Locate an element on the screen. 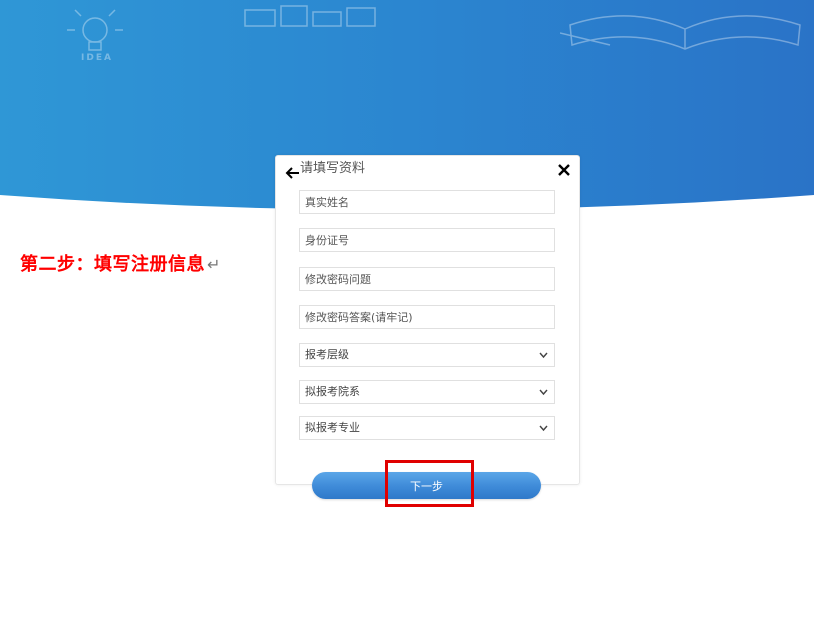 The height and width of the screenshot is (642, 814). open-book-icon is located at coordinates (682, 32).